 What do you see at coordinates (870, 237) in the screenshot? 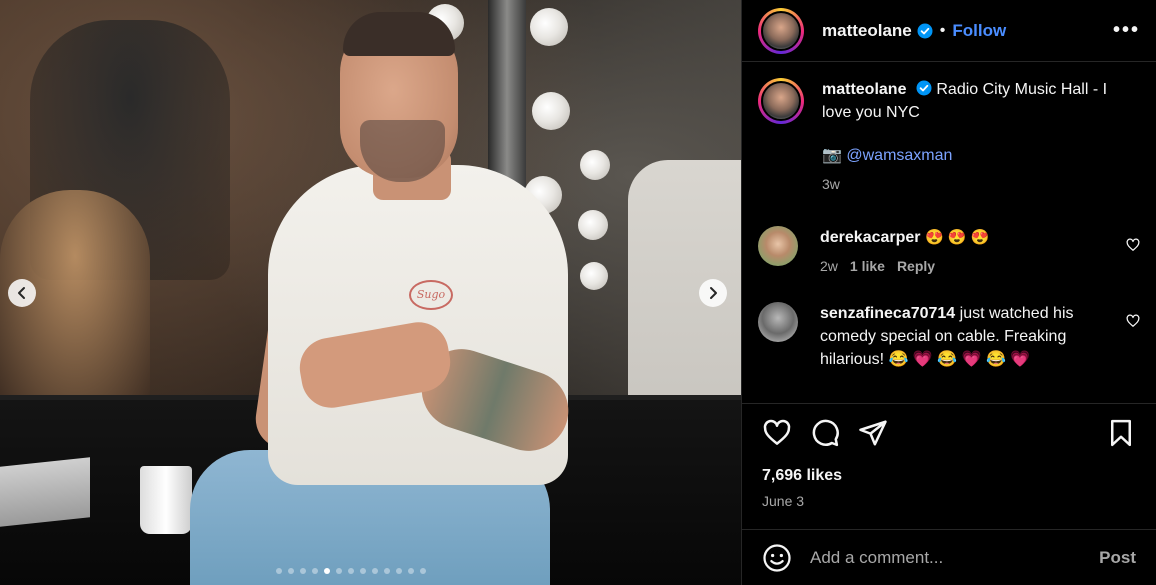
I see `comment-username: derekacarper` at bounding box center [870, 237].